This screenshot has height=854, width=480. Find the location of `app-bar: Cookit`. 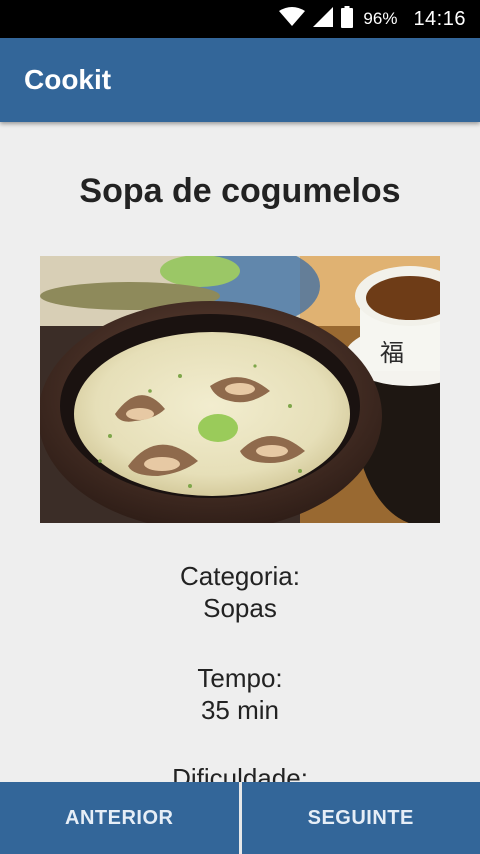

app-bar: Cookit is located at coordinates (240, 80).